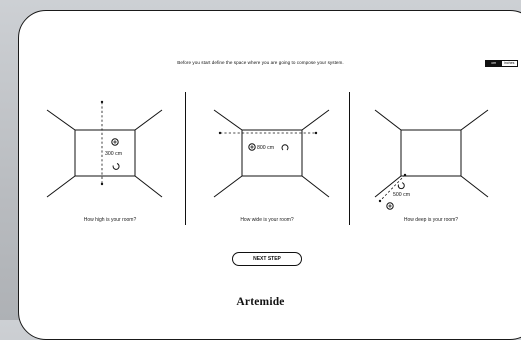 Image resolution: width=521 pixels, height=340 pixels. What do you see at coordinates (431, 220) in the screenshot?
I see `depth-question: How deep is your room?` at bounding box center [431, 220].